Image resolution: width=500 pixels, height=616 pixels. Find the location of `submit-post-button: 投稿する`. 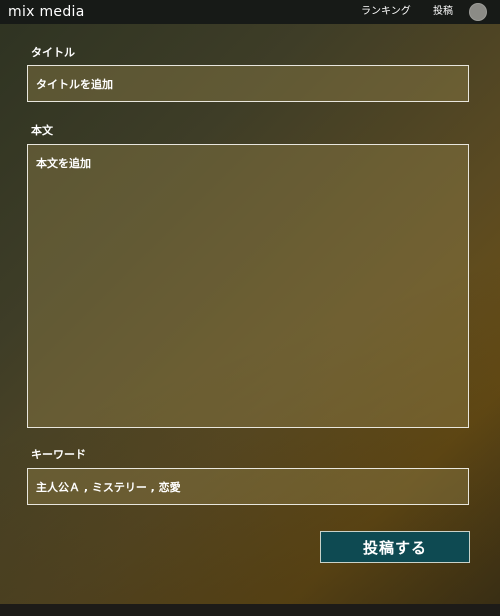

submit-post-button: 投稿する is located at coordinates (395, 547).